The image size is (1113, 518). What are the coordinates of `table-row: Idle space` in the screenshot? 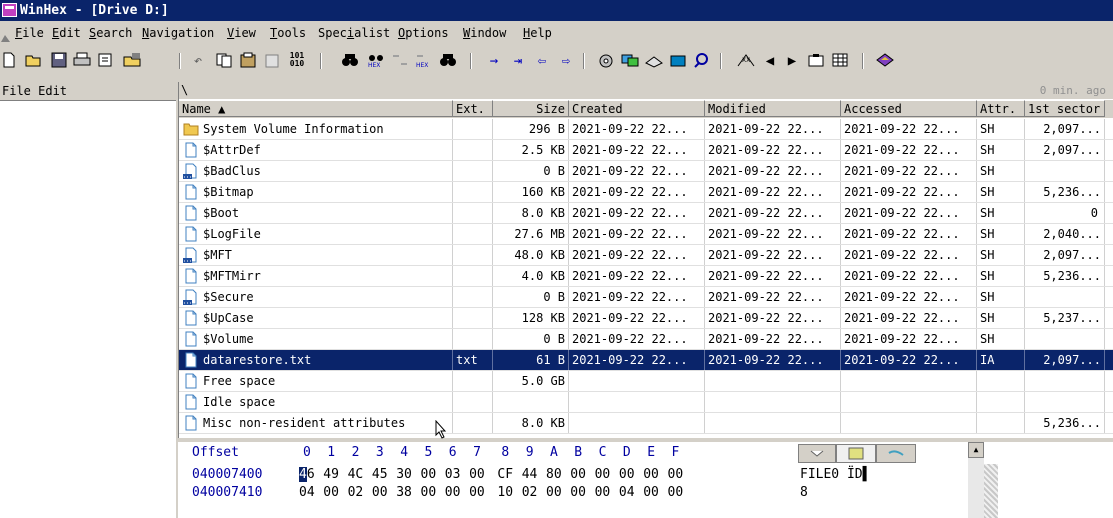 It's located at (646, 402).